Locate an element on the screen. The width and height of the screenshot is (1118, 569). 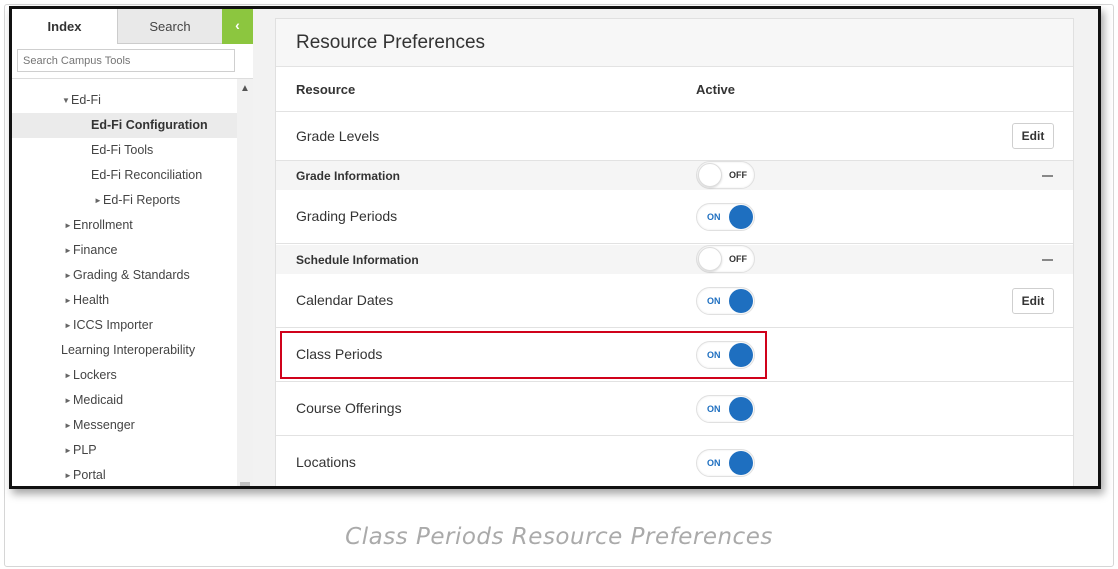
sidebar-item-iccs-importer: ►ICCS Importer is located at coordinates (124, 325).